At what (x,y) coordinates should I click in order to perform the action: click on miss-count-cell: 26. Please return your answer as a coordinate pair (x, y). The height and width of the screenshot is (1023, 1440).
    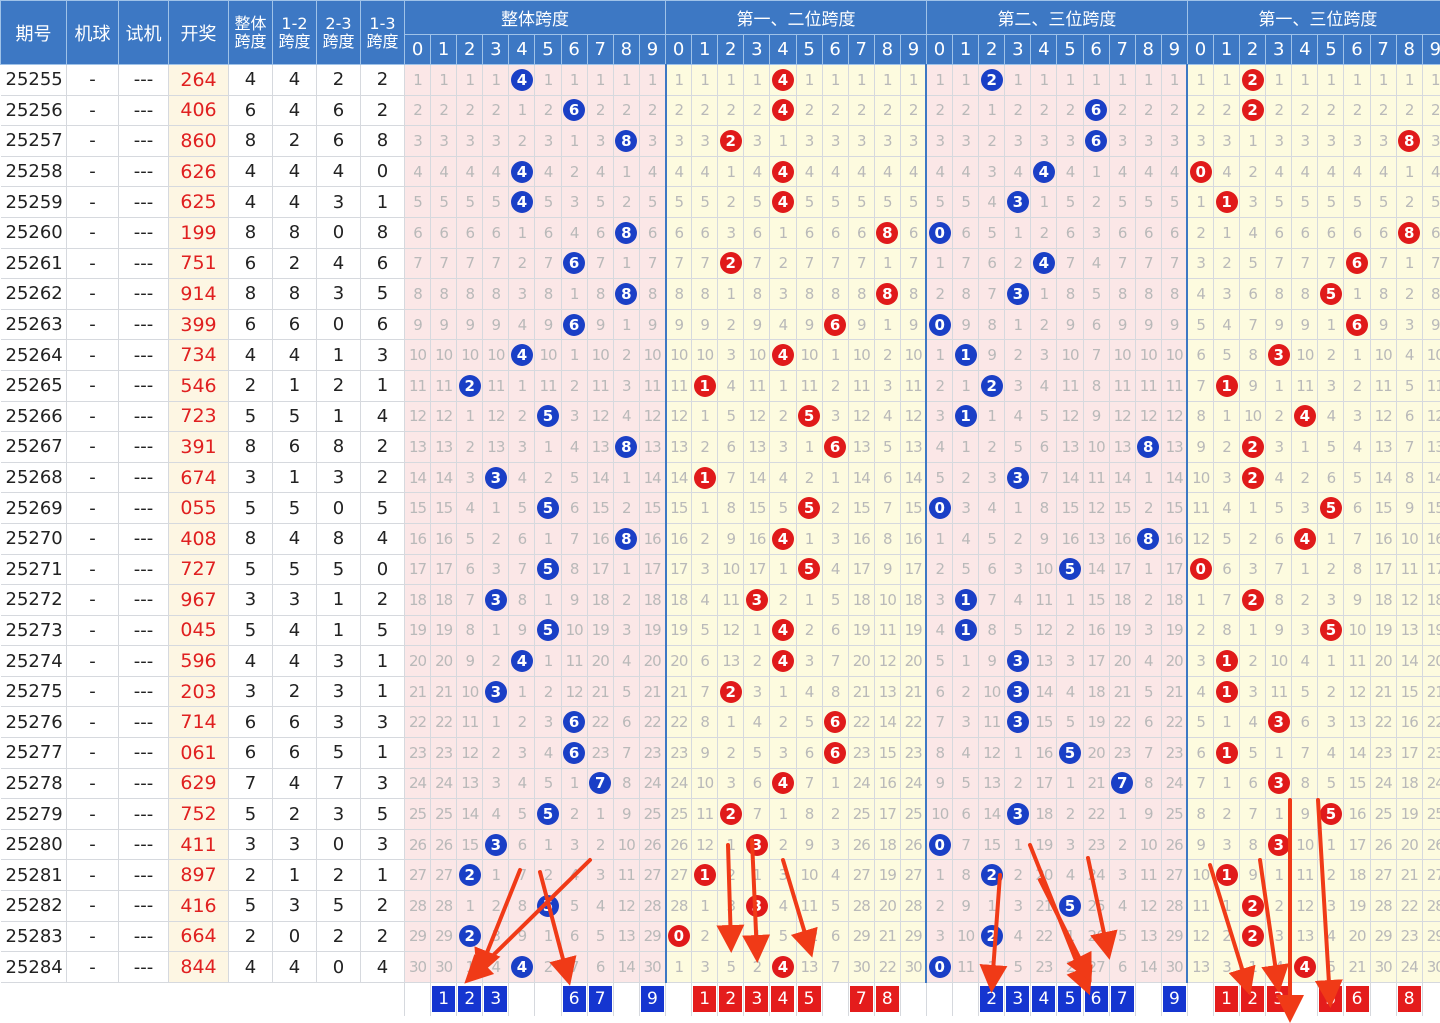
    Looking at the image, I should click on (653, 845).